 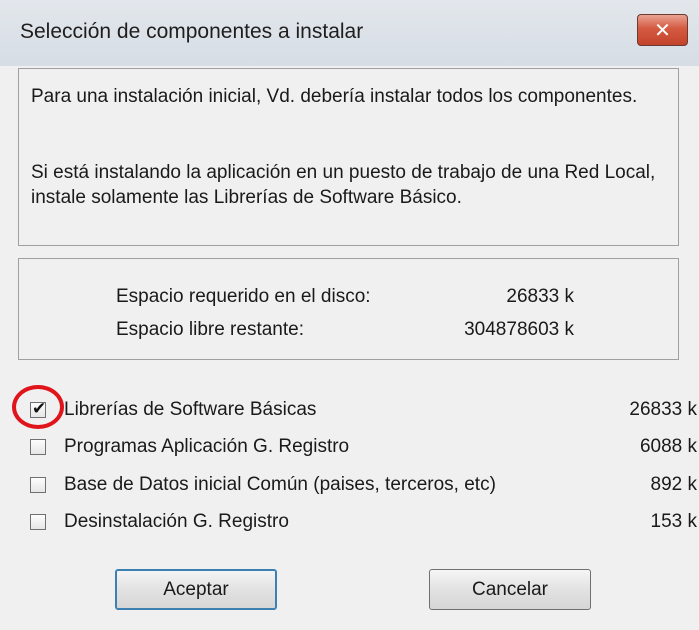 What do you see at coordinates (540, 296) in the screenshot?
I see `required-space-value: 26833 k` at bounding box center [540, 296].